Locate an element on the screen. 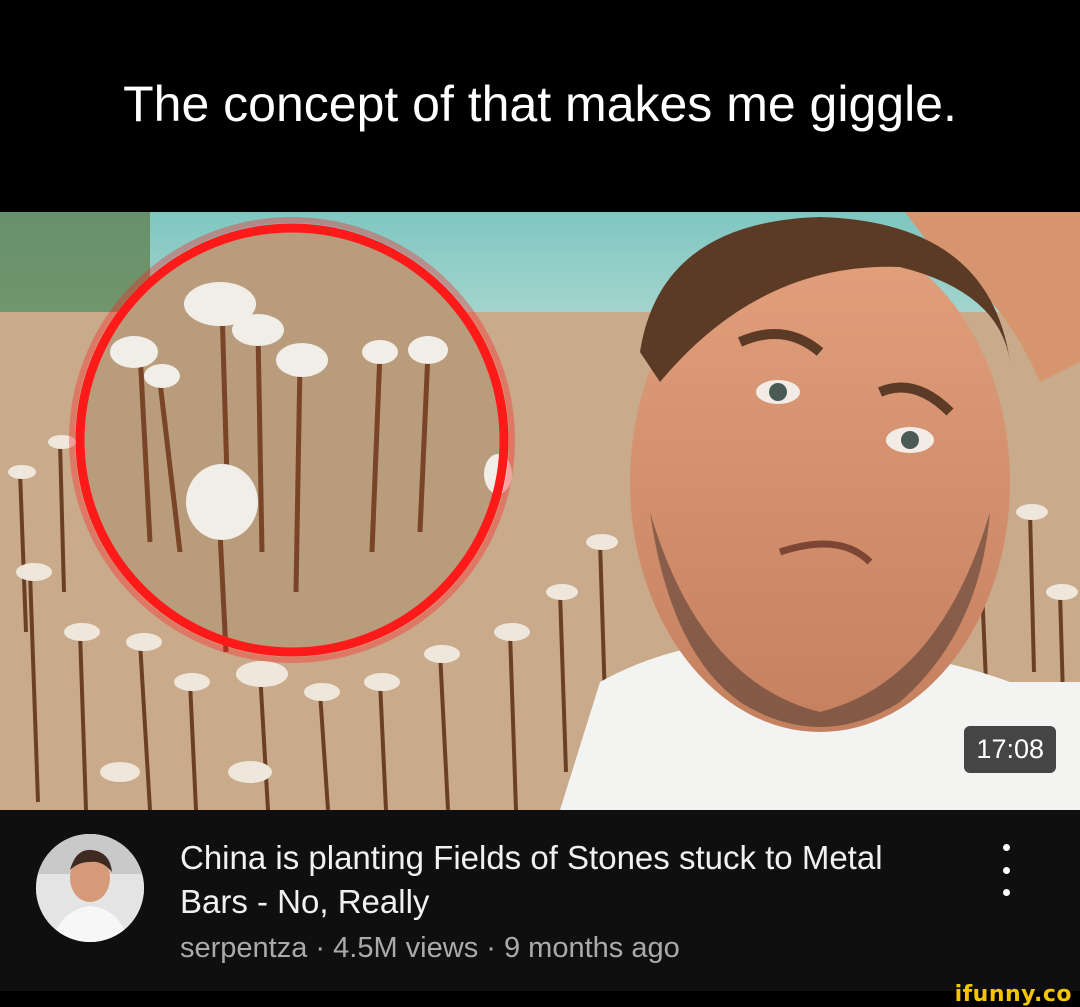 Image resolution: width=1080 pixels, height=1007 pixels. caption-text: The concept of that makes me giggle. is located at coordinates (540, 104).